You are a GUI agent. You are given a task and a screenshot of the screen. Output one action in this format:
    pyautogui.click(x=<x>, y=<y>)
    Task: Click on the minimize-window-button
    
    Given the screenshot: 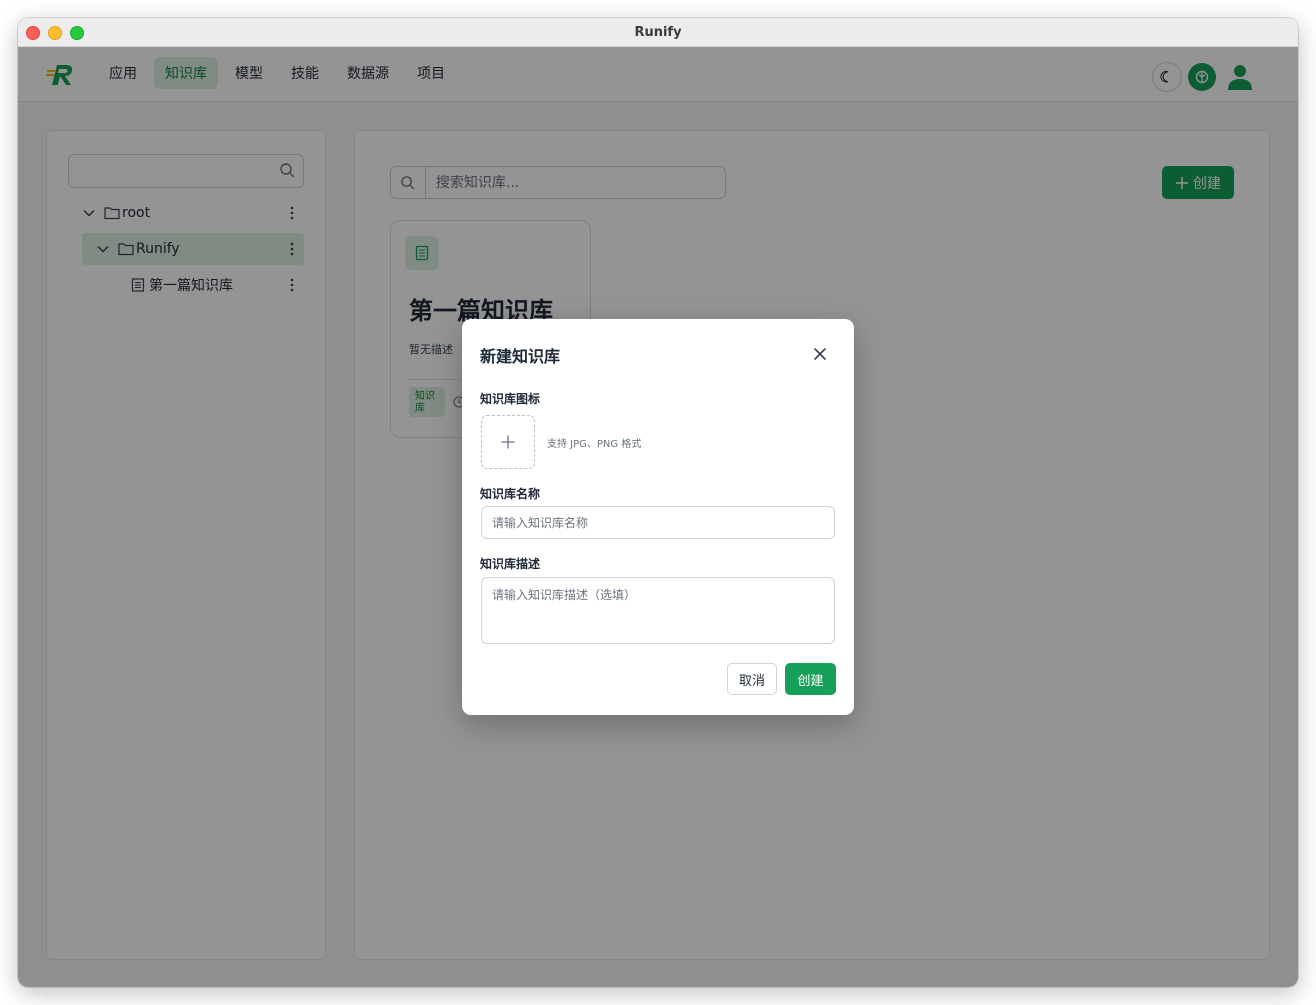 What is the action you would take?
    pyautogui.click(x=55, y=33)
    